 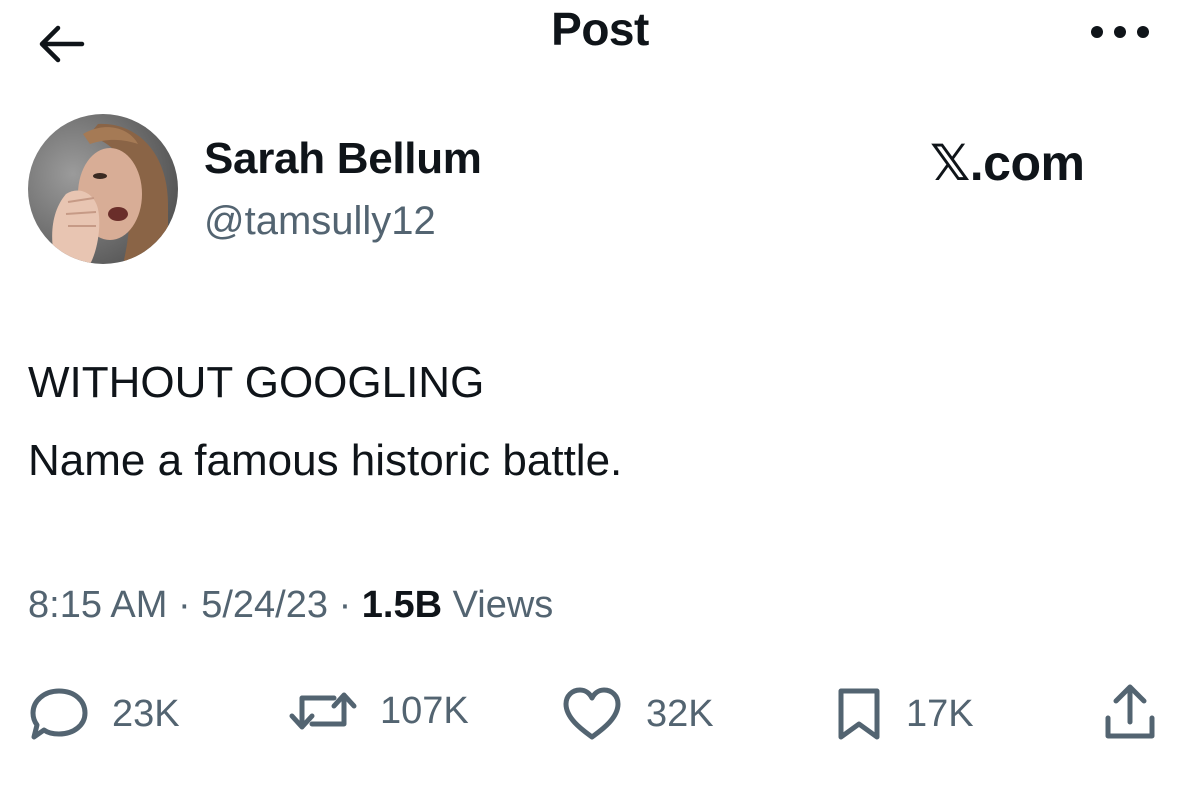 What do you see at coordinates (378, 711) in the screenshot?
I see `repost-button: 107K` at bounding box center [378, 711].